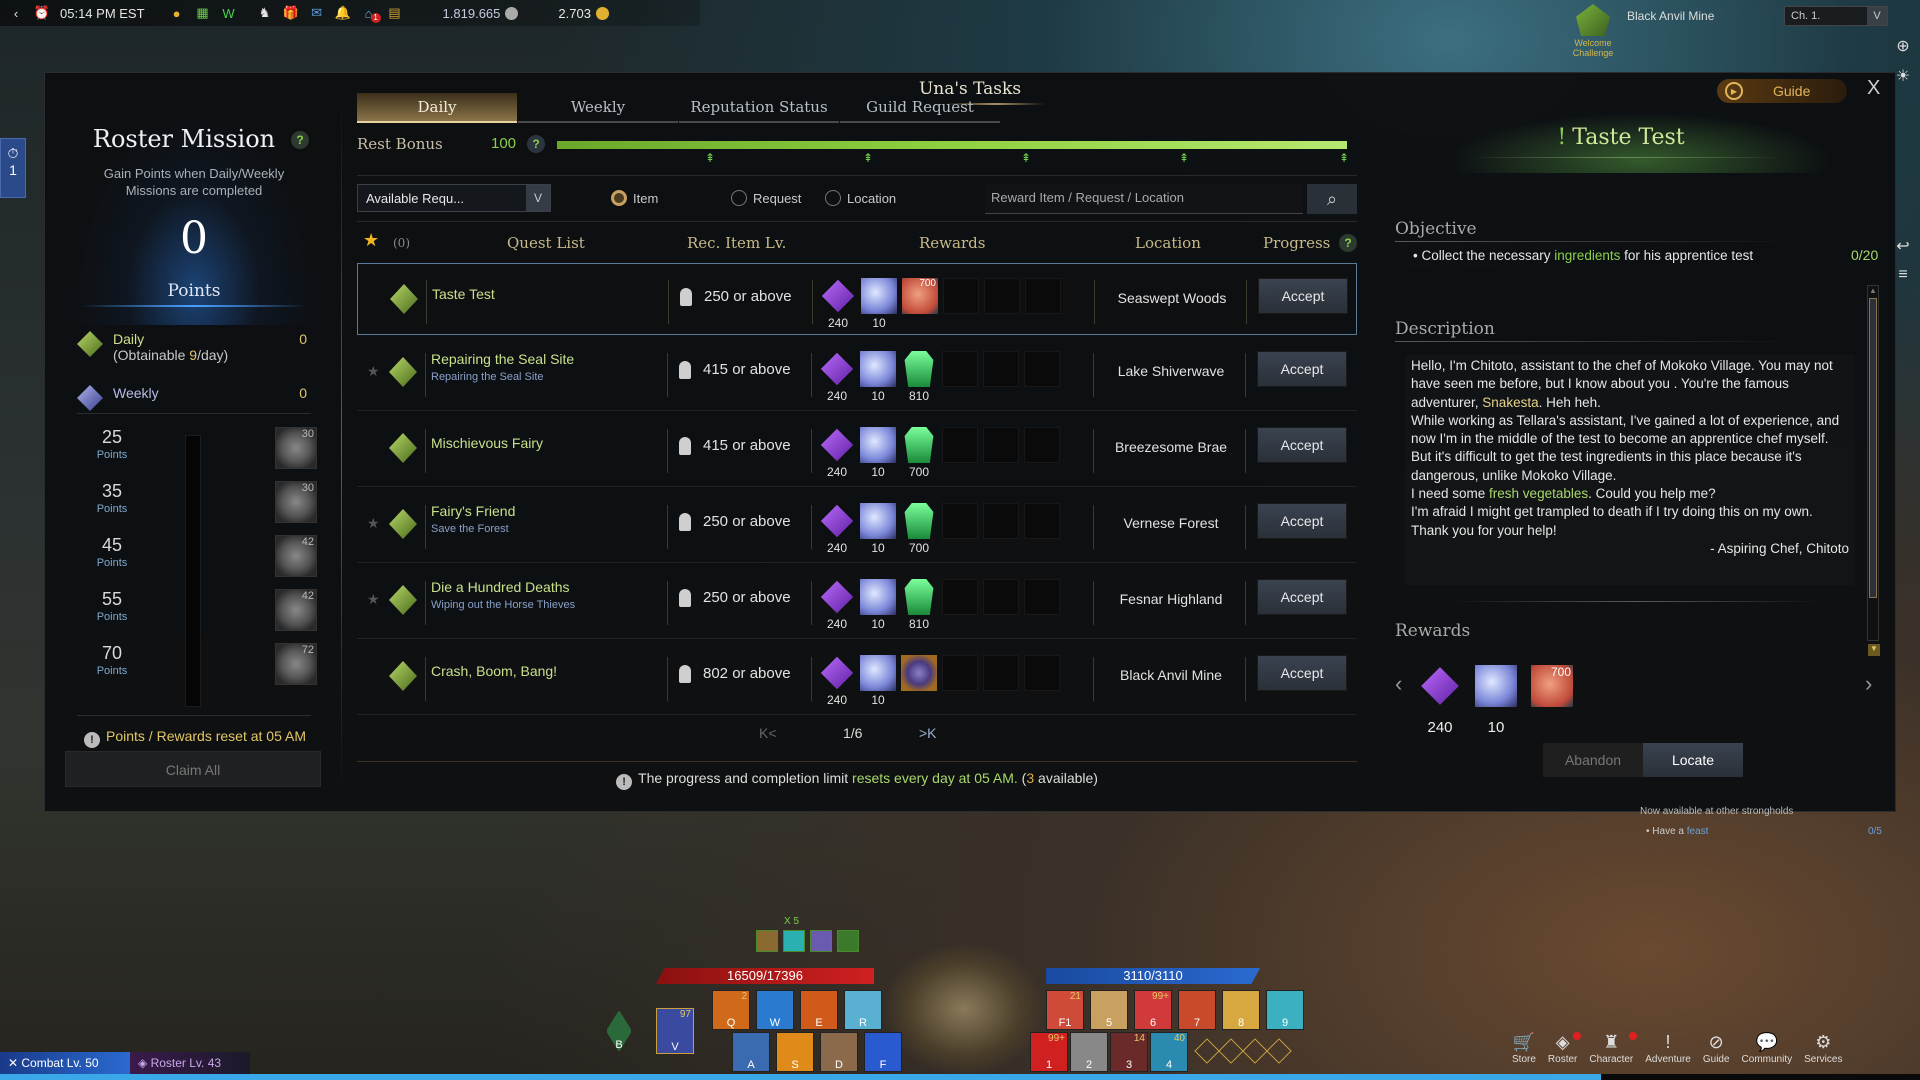 The width and height of the screenshot is (1920, 1080). What do you see at coordinates (964, 1009) in the screenshot?
I see `scroll-emblem-icon` at bounding box center [964, 1009].